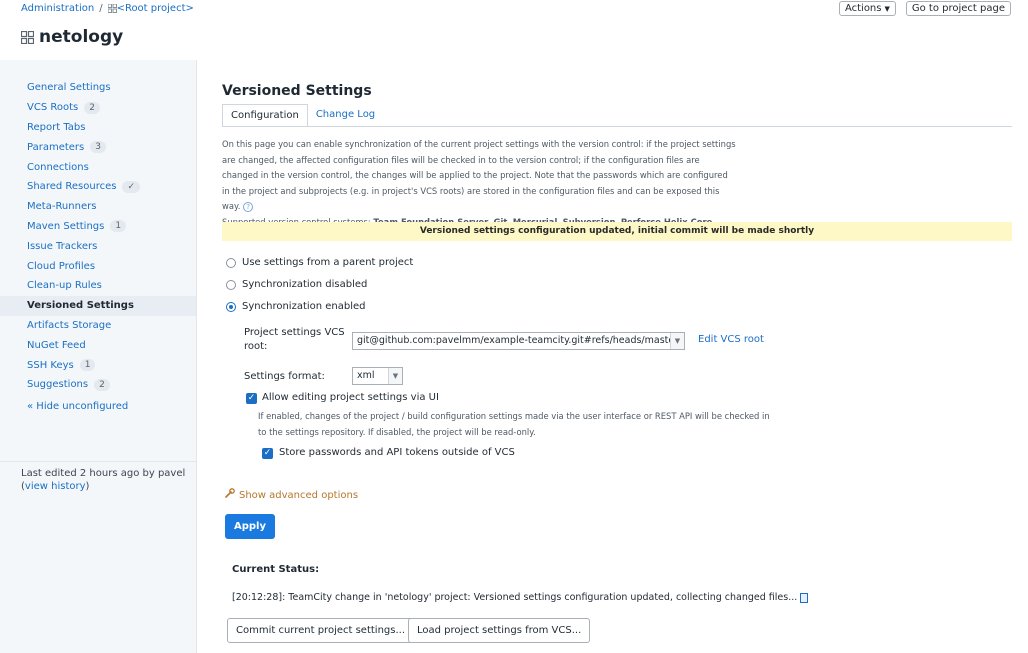 Image resolution: width=1028 pixels, height=653 pixels. I want to click on grid-icon, so click(112, 8).